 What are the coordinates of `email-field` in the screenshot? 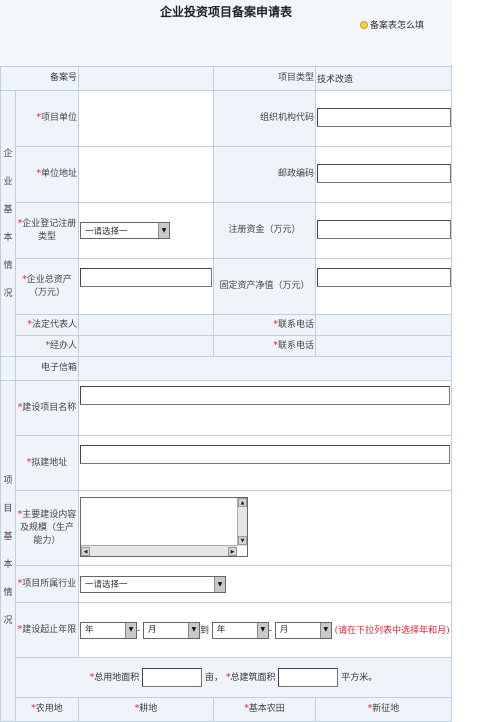 It's located at (265, 368).